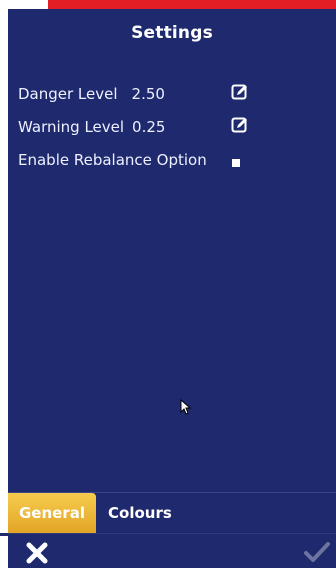 The image size is (336, 568). I want to click on page-title: Settings, so click(172, 33).